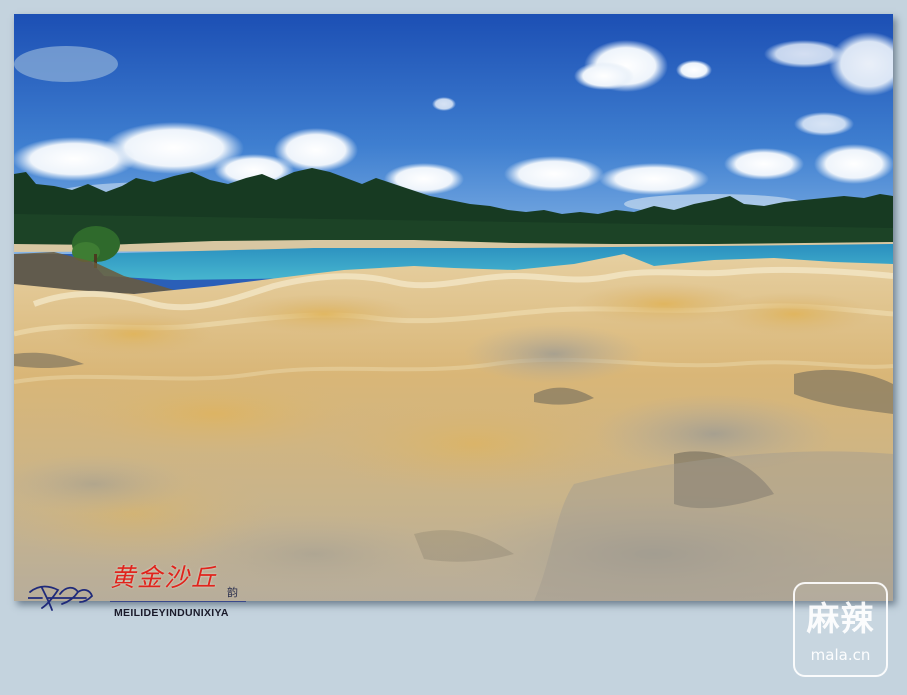  What do you see at coordinates (178, 601) in the screenshot?
I see `signature-rule` at bounding box center [178, 601].